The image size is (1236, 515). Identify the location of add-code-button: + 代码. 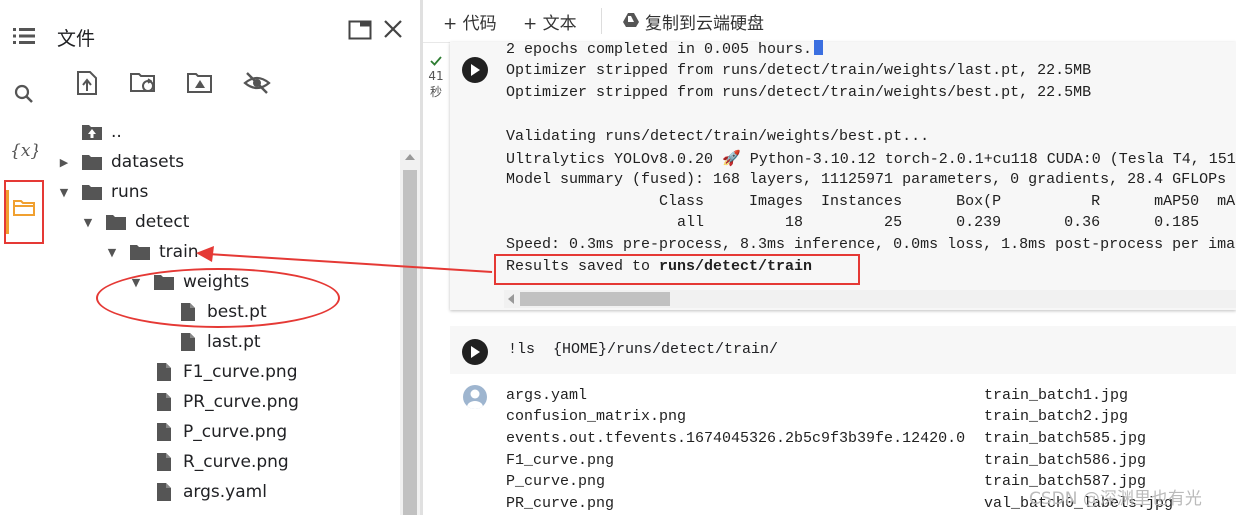
(470, 21).